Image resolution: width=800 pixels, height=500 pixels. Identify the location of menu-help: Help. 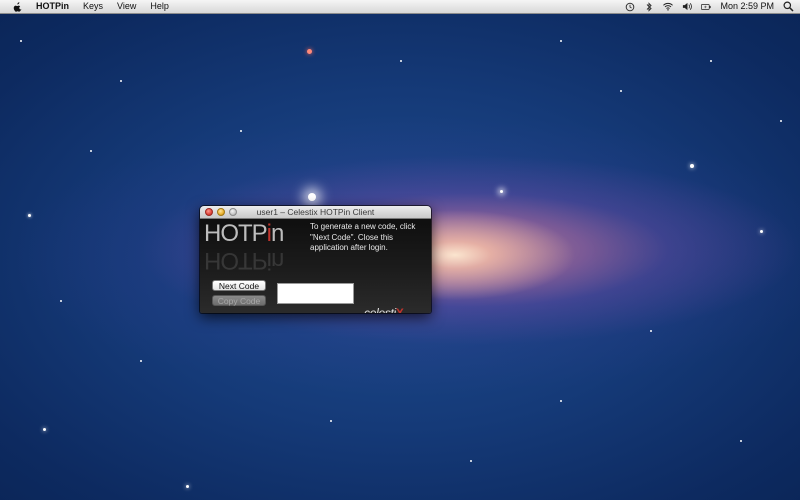
(159, 6).